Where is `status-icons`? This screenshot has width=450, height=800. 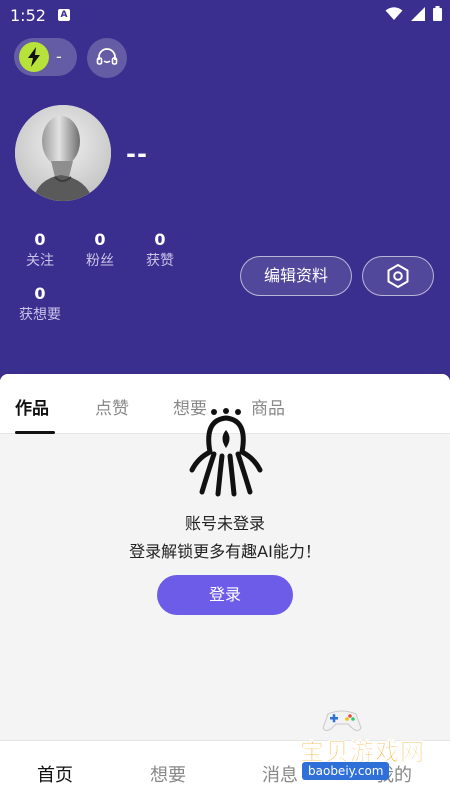
status-icons is located at coordinates (413, 13).